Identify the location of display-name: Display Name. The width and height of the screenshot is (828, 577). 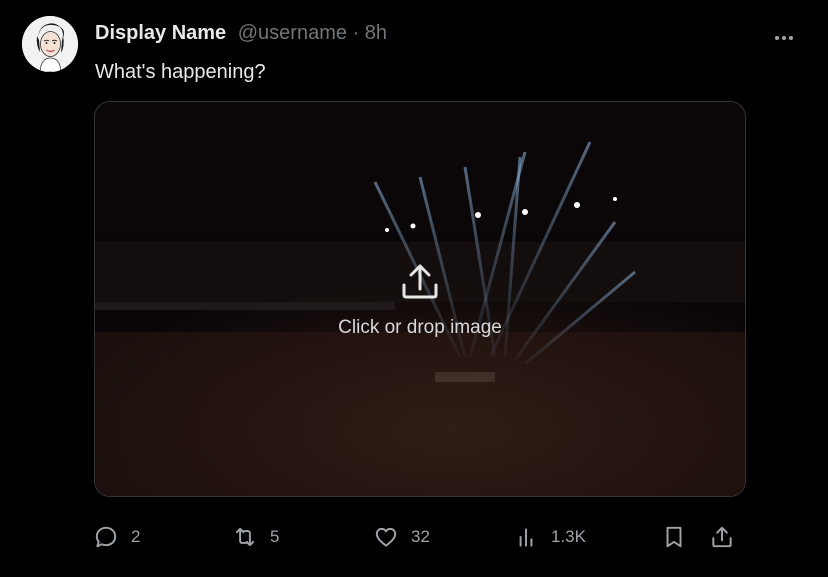
(160, 33).